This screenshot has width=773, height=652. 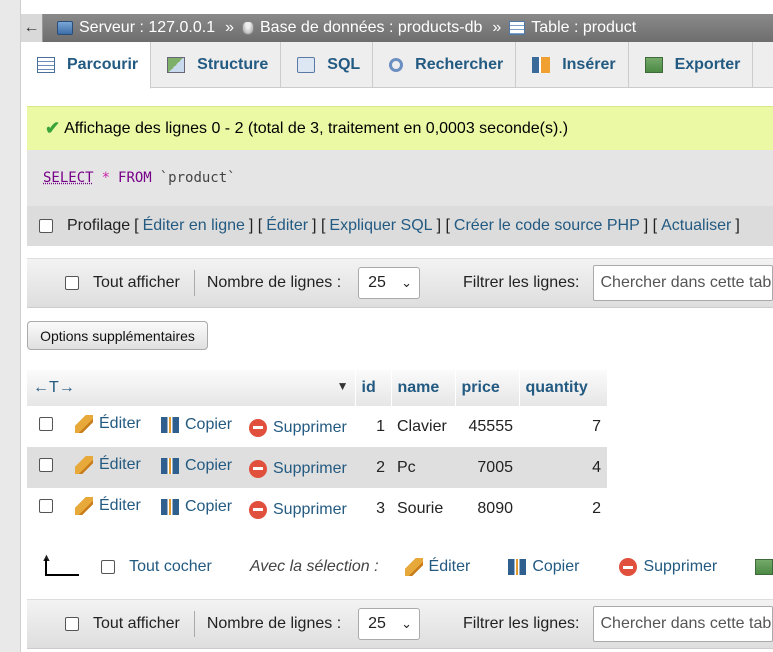 I want to click on bulk-delete-button: Supprimer, so click(x=668, y=567).